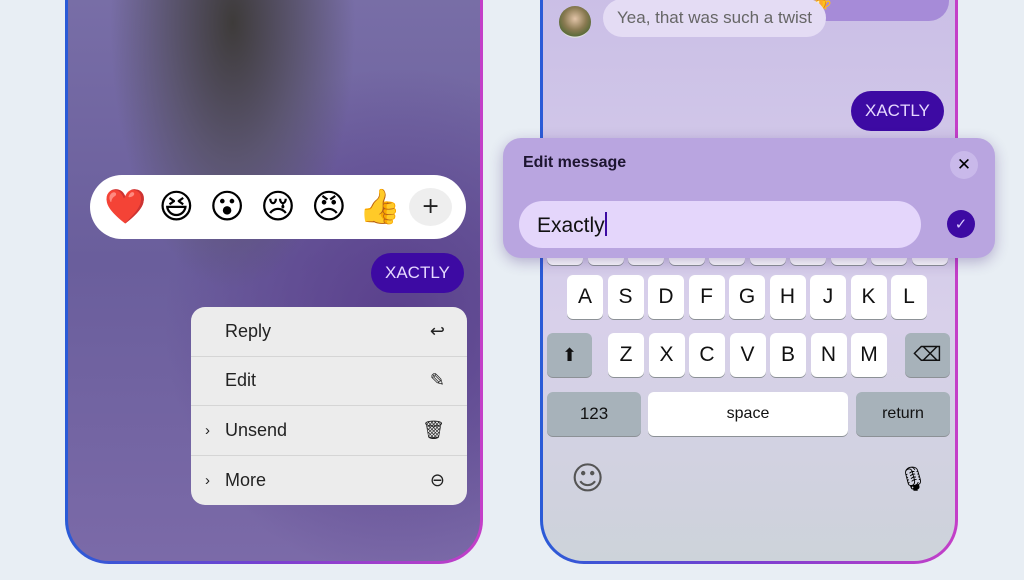  I want to click on minus-circle-icon: ⊖, so click(437, 480).